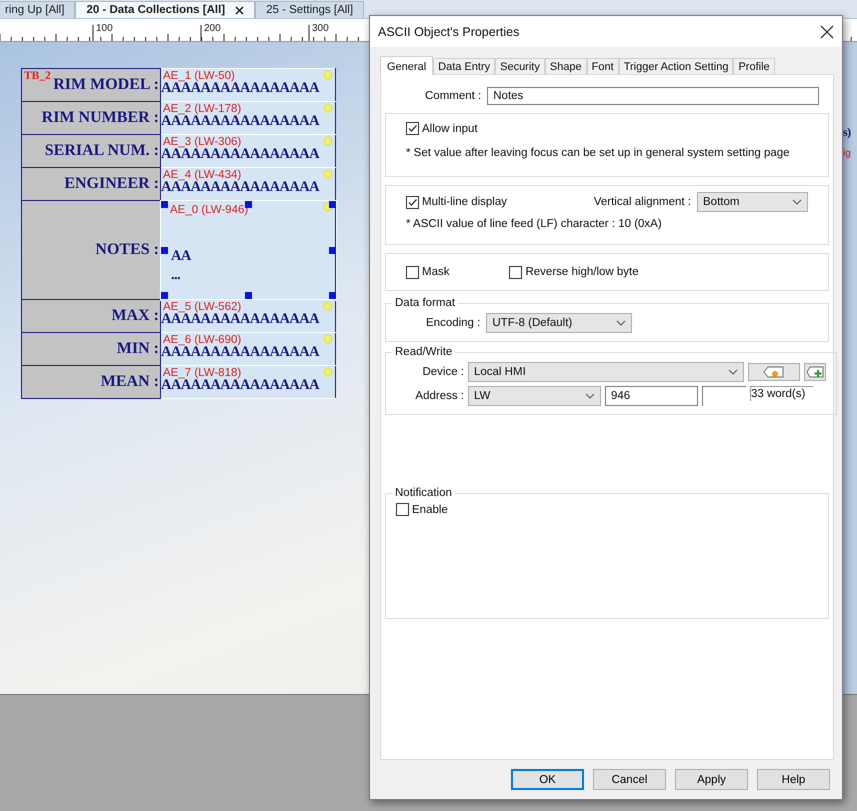  Describe the element at coordinates (309, 9) in the screenshot. I see `editor-tab: 25 - Settings [All]` at that location.